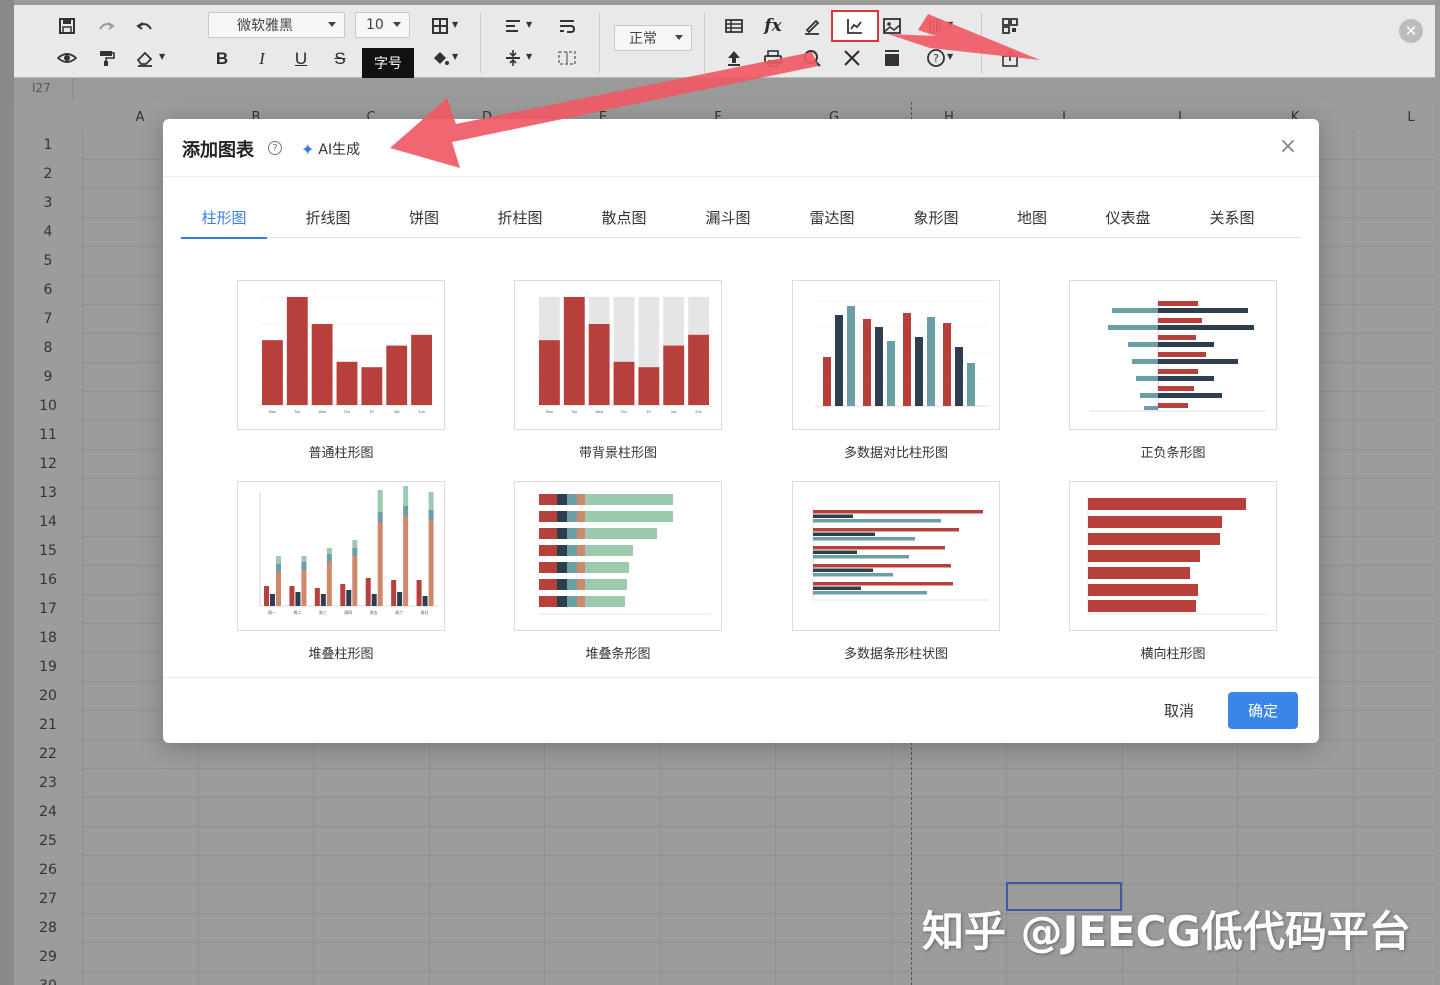 This screenshot has width=1440, height=985. What do you see at coordinates (48, 348) in the screenshot?
I see `row-header-8: 8` at bounding box center [48, 348].